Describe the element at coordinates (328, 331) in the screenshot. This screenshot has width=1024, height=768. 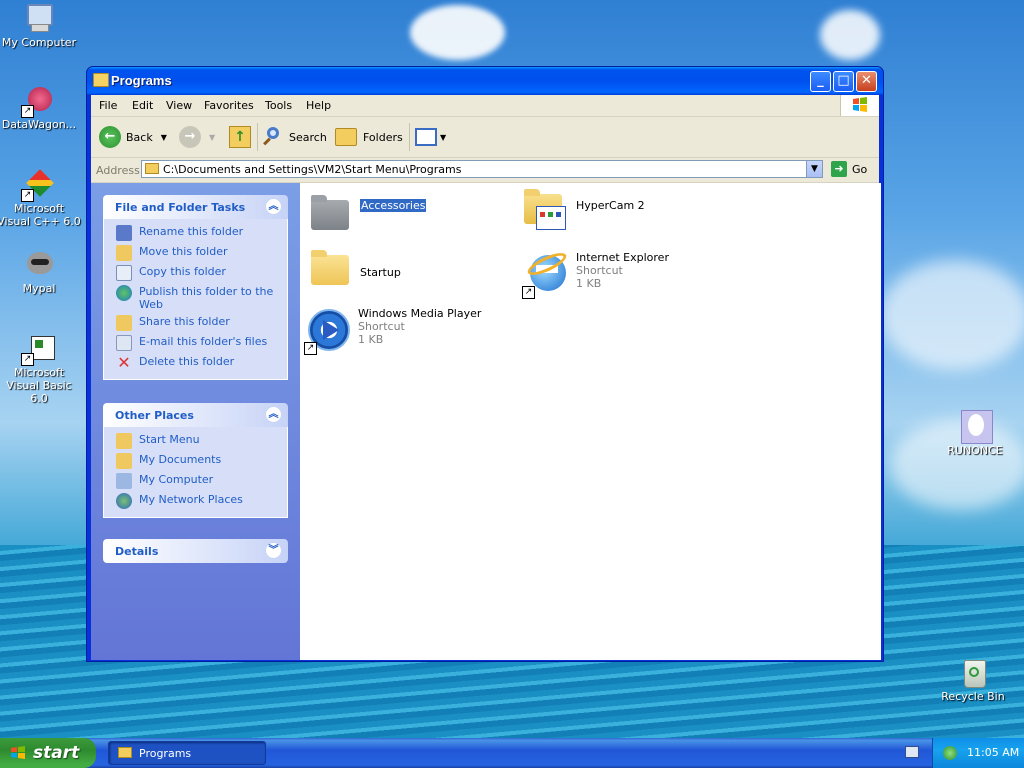
I see `media-player-icon: ↗` at that location.